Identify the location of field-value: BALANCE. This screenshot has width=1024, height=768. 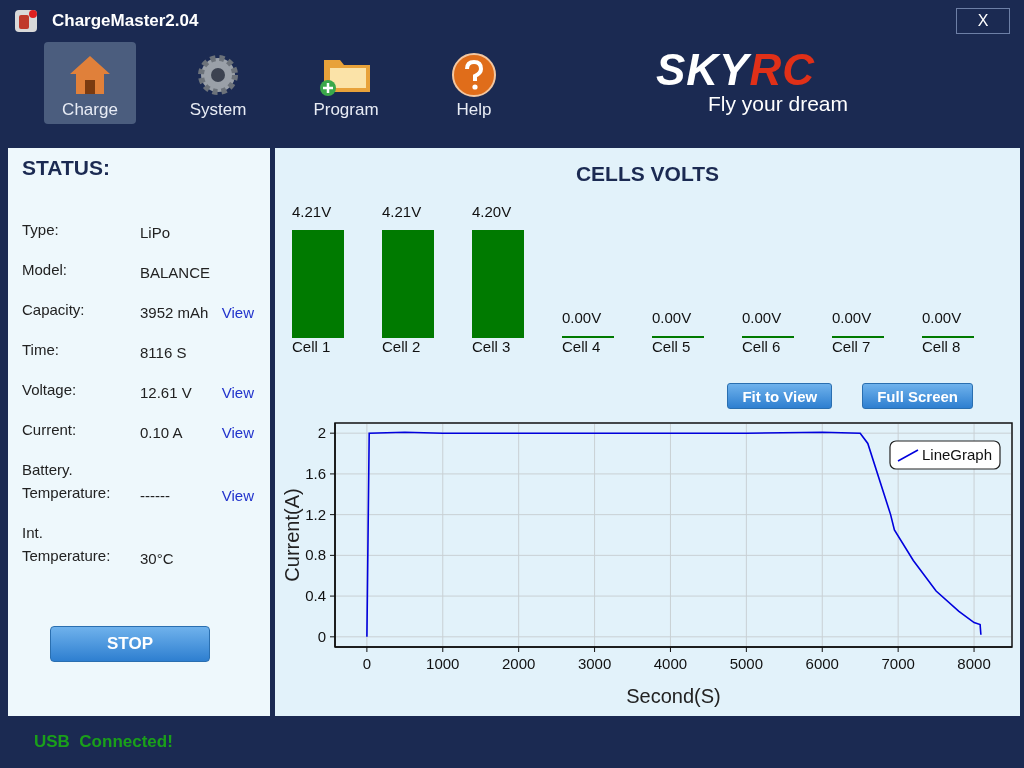
(176, 272).